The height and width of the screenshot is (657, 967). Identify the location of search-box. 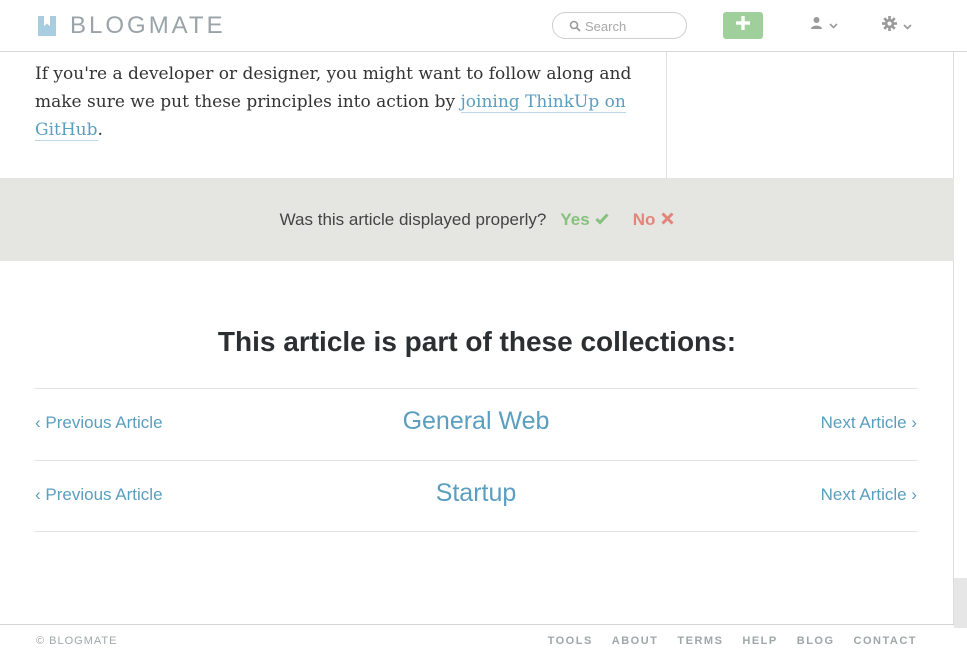
(619, 25).